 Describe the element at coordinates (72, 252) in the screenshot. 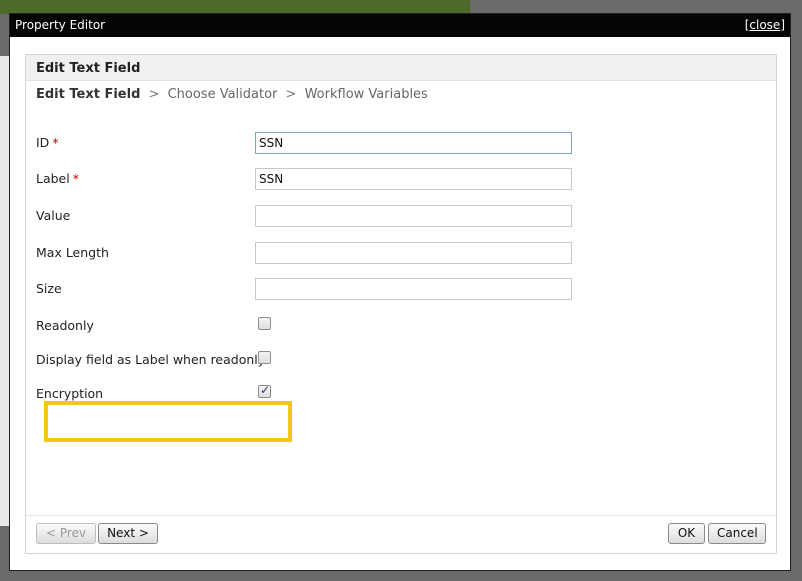

I see `max-length-label: Max Length` at that location.